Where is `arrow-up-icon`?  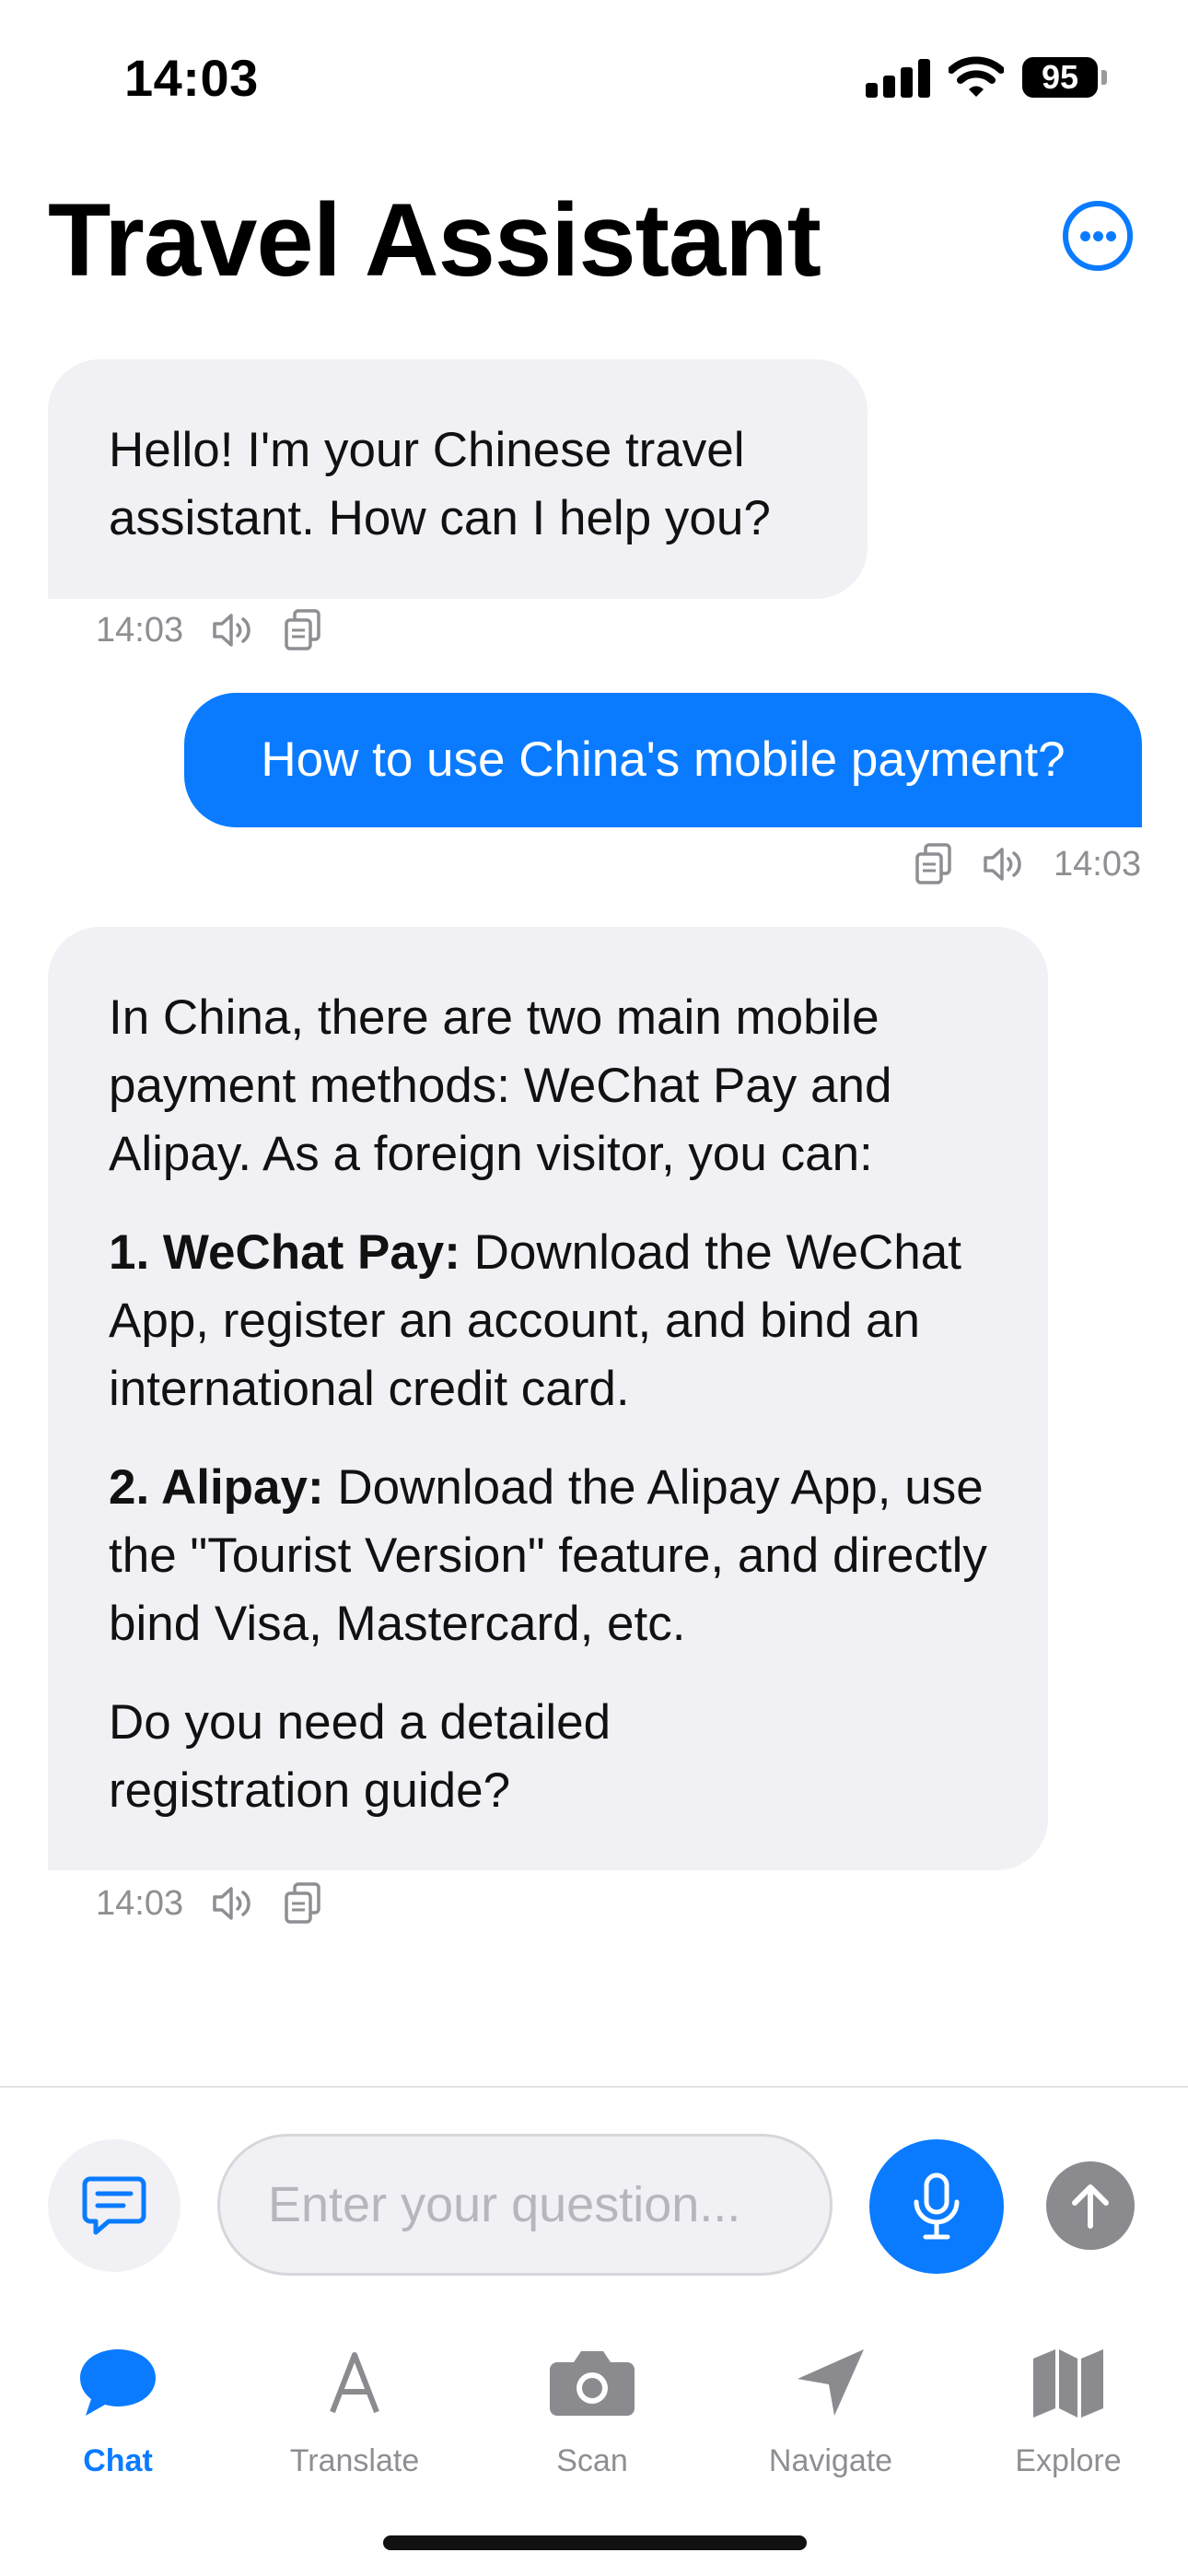
arrow-up-icon is located at coordinates (1091, 2206).